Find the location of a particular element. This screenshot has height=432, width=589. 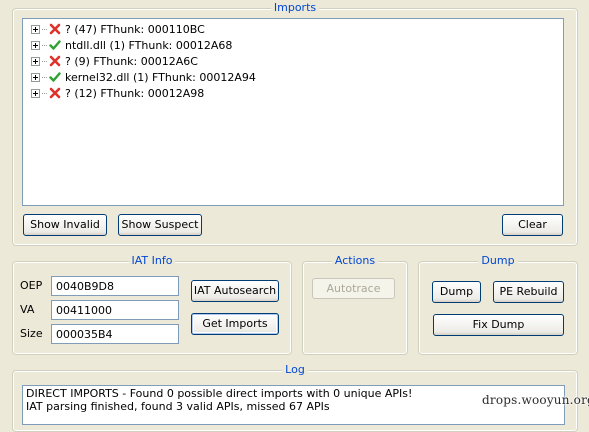

tree-row: ? (9) FThunk: 00012A6C is located at coordinates (114, 61).